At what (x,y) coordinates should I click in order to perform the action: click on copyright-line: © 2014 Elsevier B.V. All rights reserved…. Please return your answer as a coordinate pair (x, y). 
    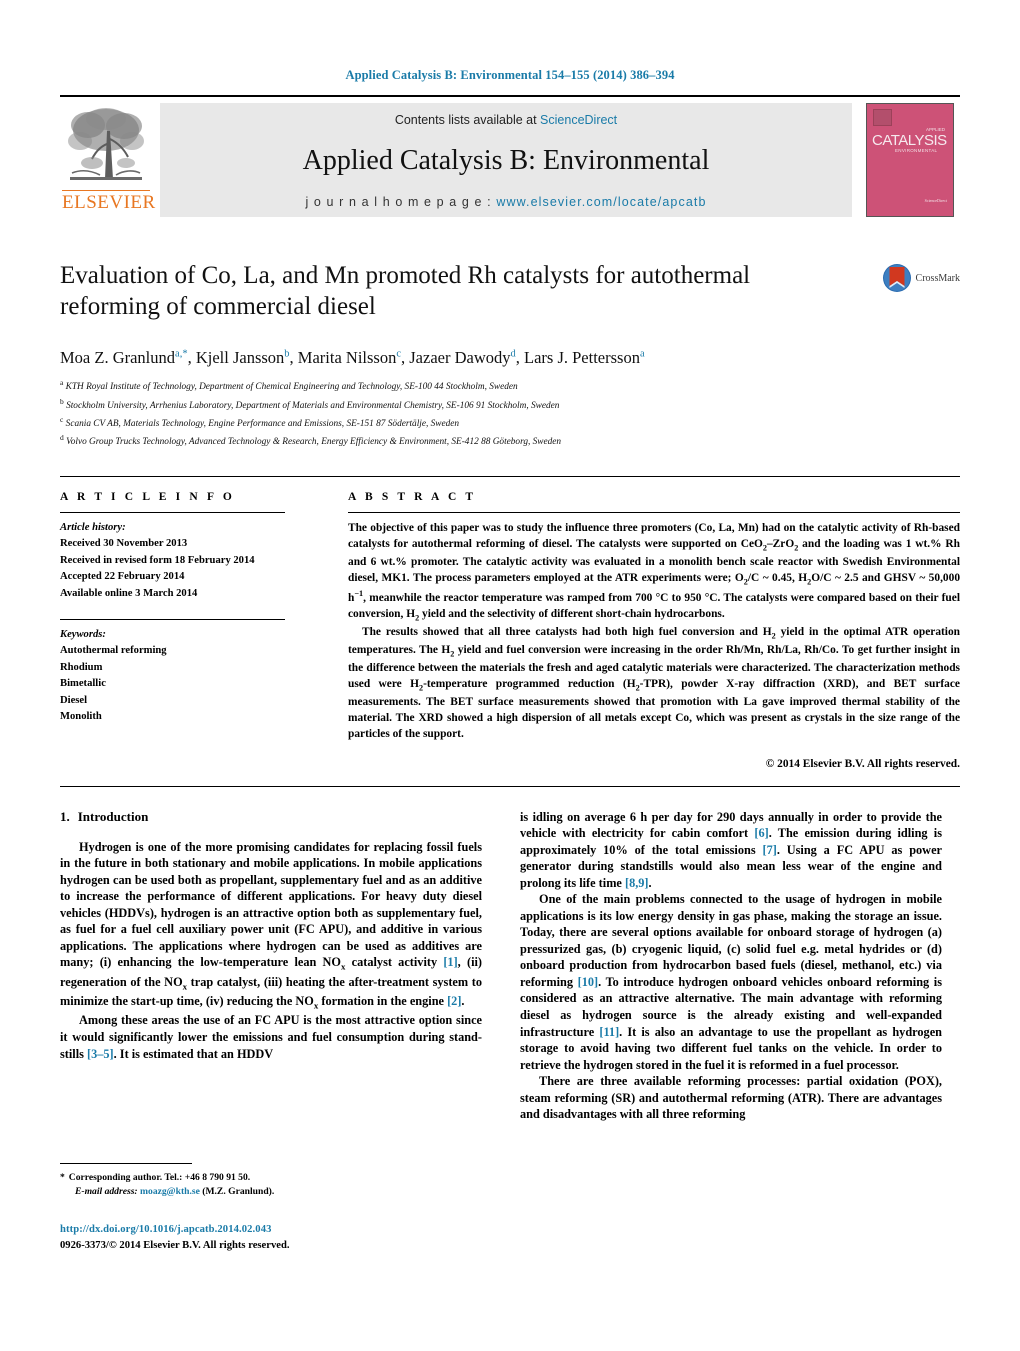
    Looking at the image, I should click on (862, 763).